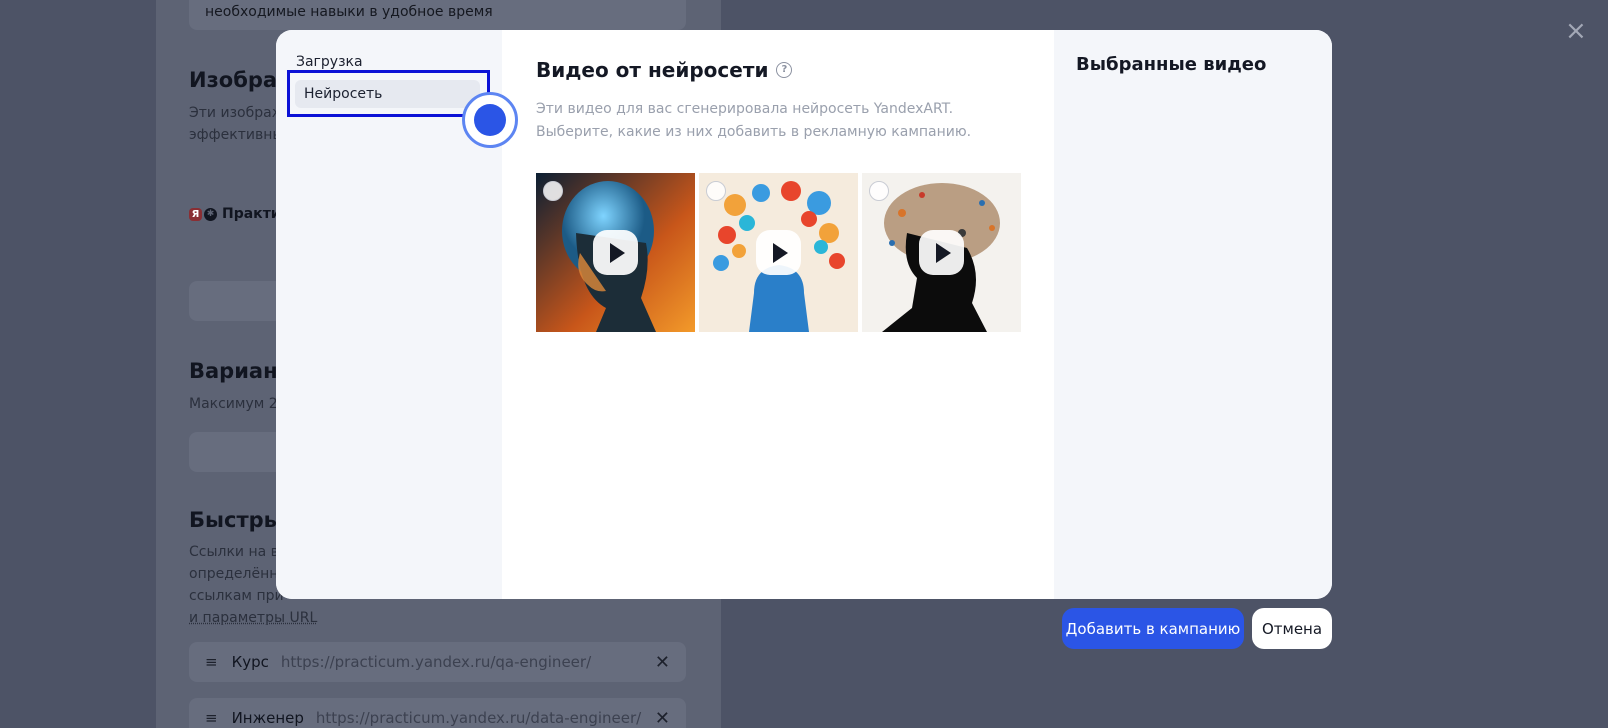  Describe the element at coordinates (253, 618) in the screenshot. I see `background-url-params-link: и параметры URL` at that location.